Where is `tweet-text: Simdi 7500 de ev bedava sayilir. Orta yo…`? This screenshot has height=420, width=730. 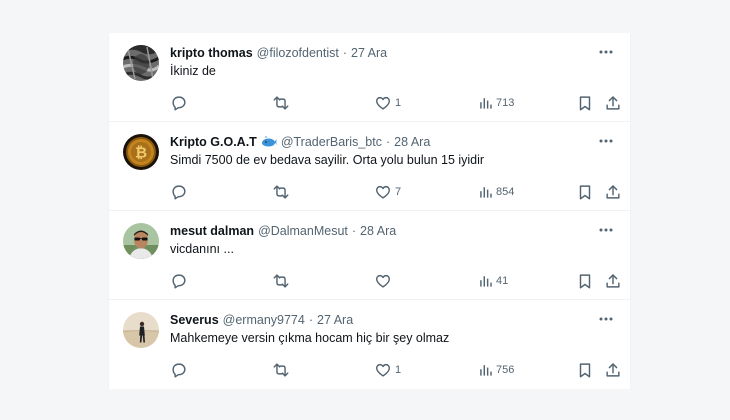 tweet-text: Simdi 7500 de ev bedava sayilir. Orta yo… is located at coordinates (327, 160).